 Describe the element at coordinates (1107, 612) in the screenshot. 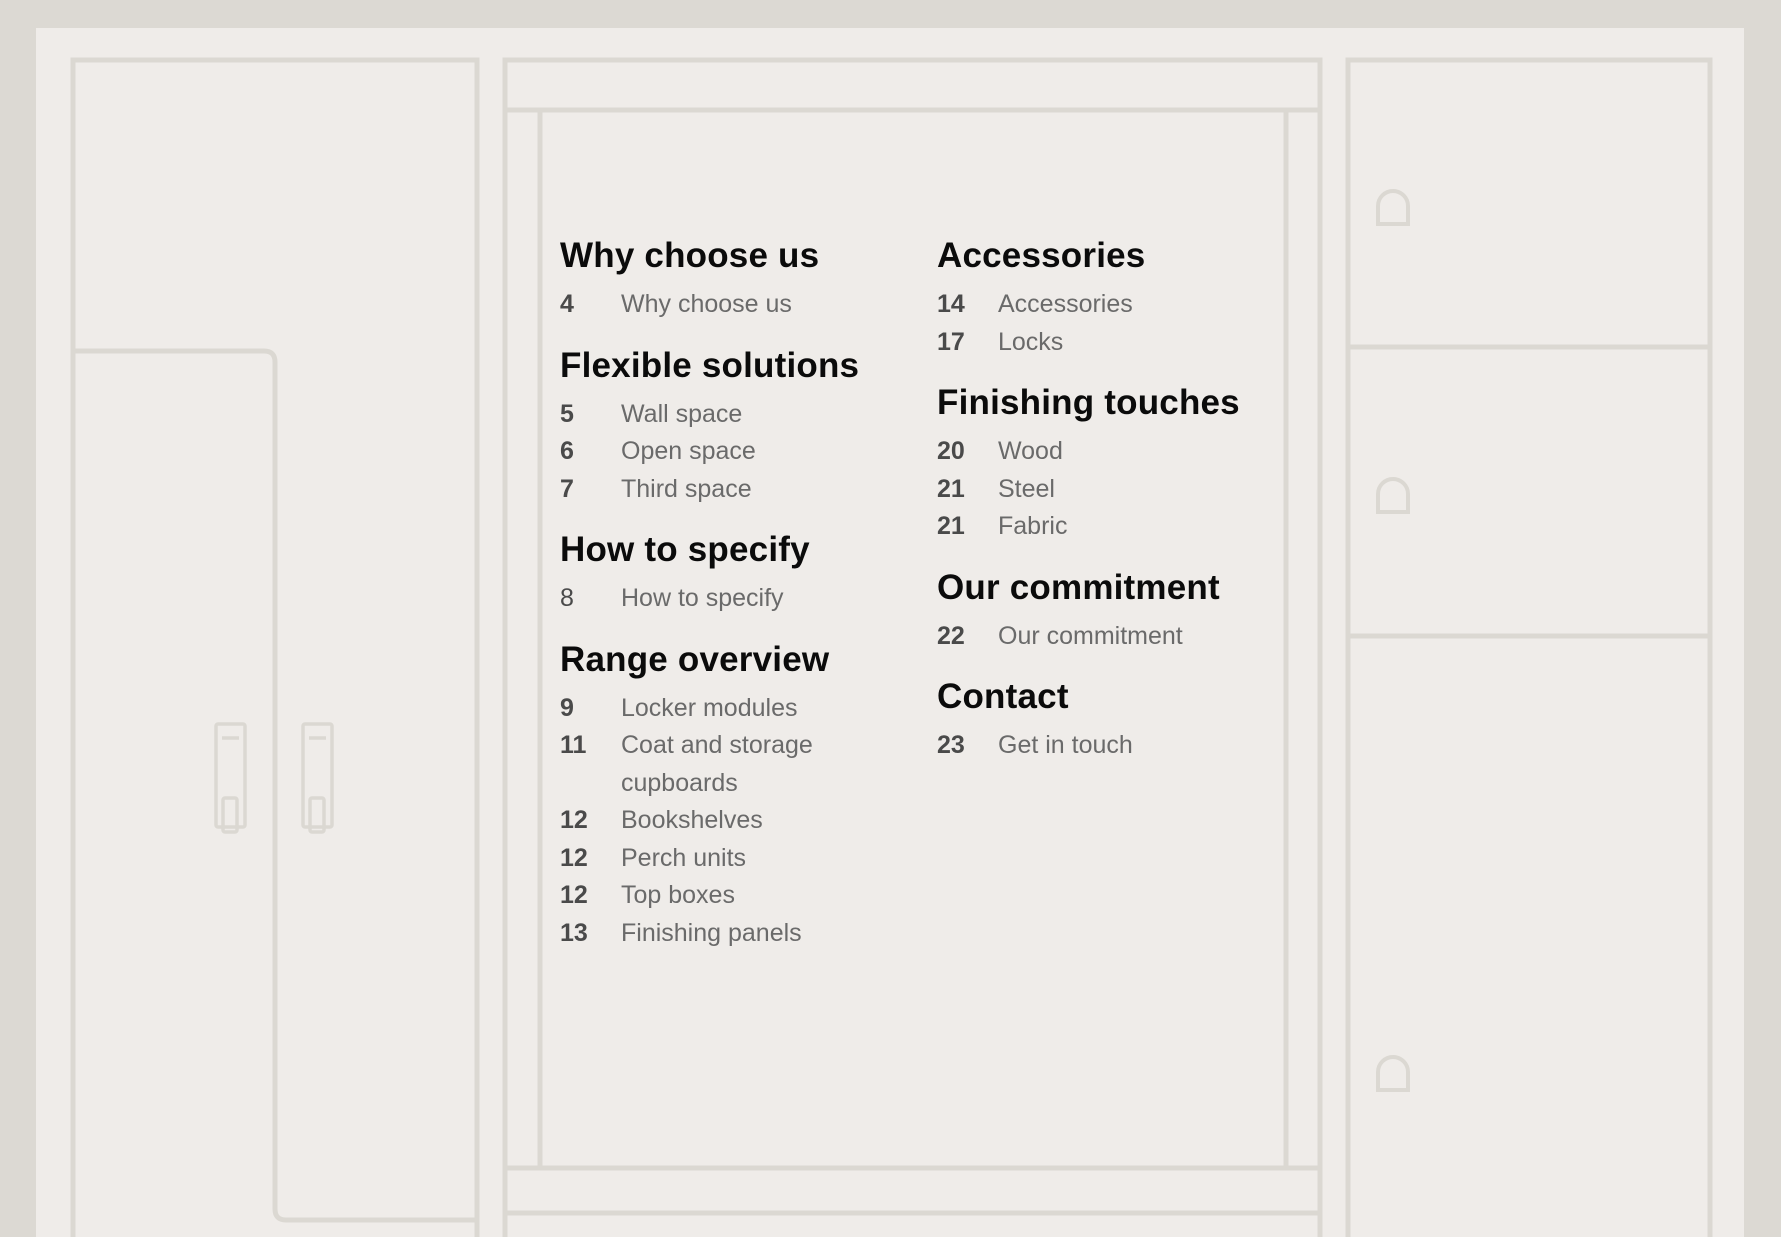

I see `toc-section: Our commitment 22 Our commitment` at that location.